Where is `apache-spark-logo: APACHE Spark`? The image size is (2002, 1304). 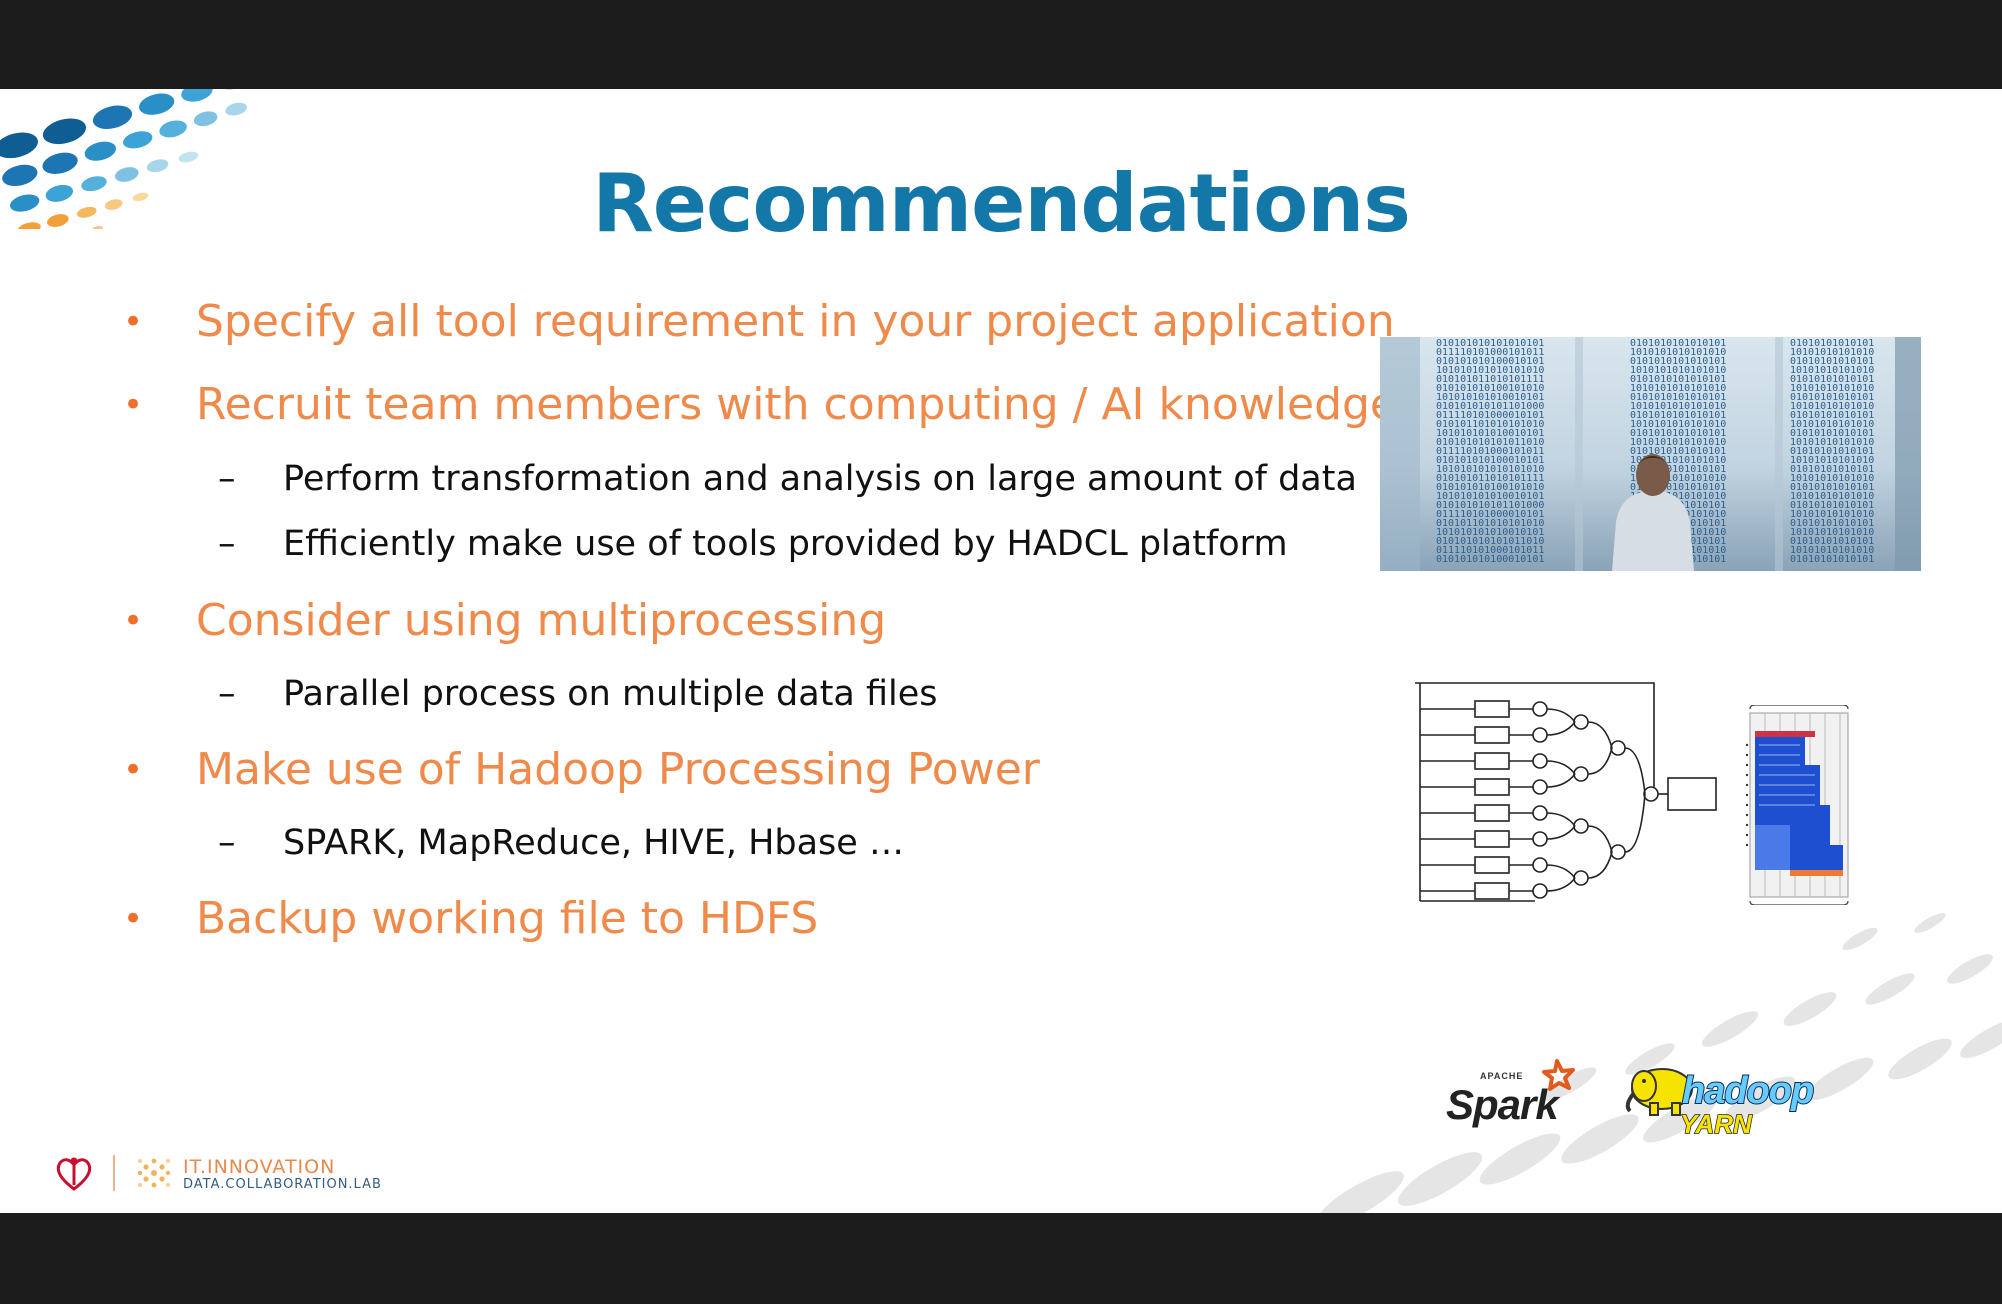
apache-spark-logo: APACHE Spark is located at coordinates (1510, 1093).